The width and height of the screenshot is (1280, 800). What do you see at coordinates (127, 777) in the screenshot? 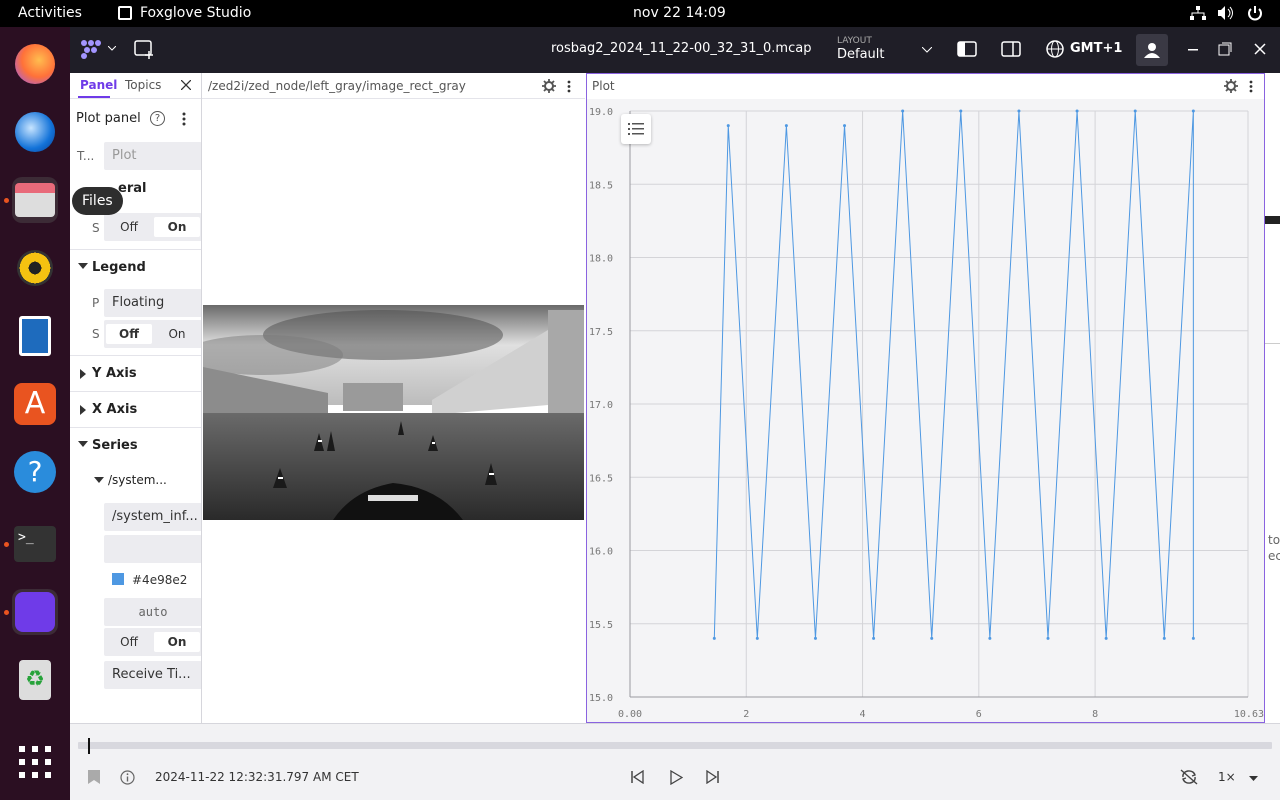
I see `info-icon` at bounding box center [127, 777].